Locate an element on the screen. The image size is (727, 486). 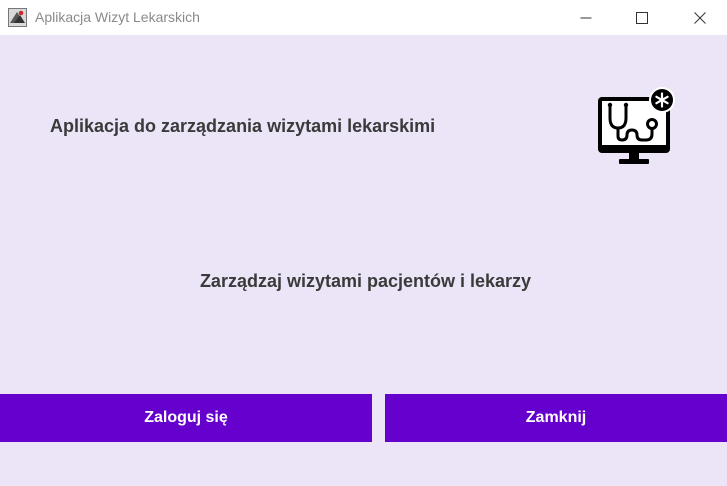
minimize-button is located at coordinates (586, 17).